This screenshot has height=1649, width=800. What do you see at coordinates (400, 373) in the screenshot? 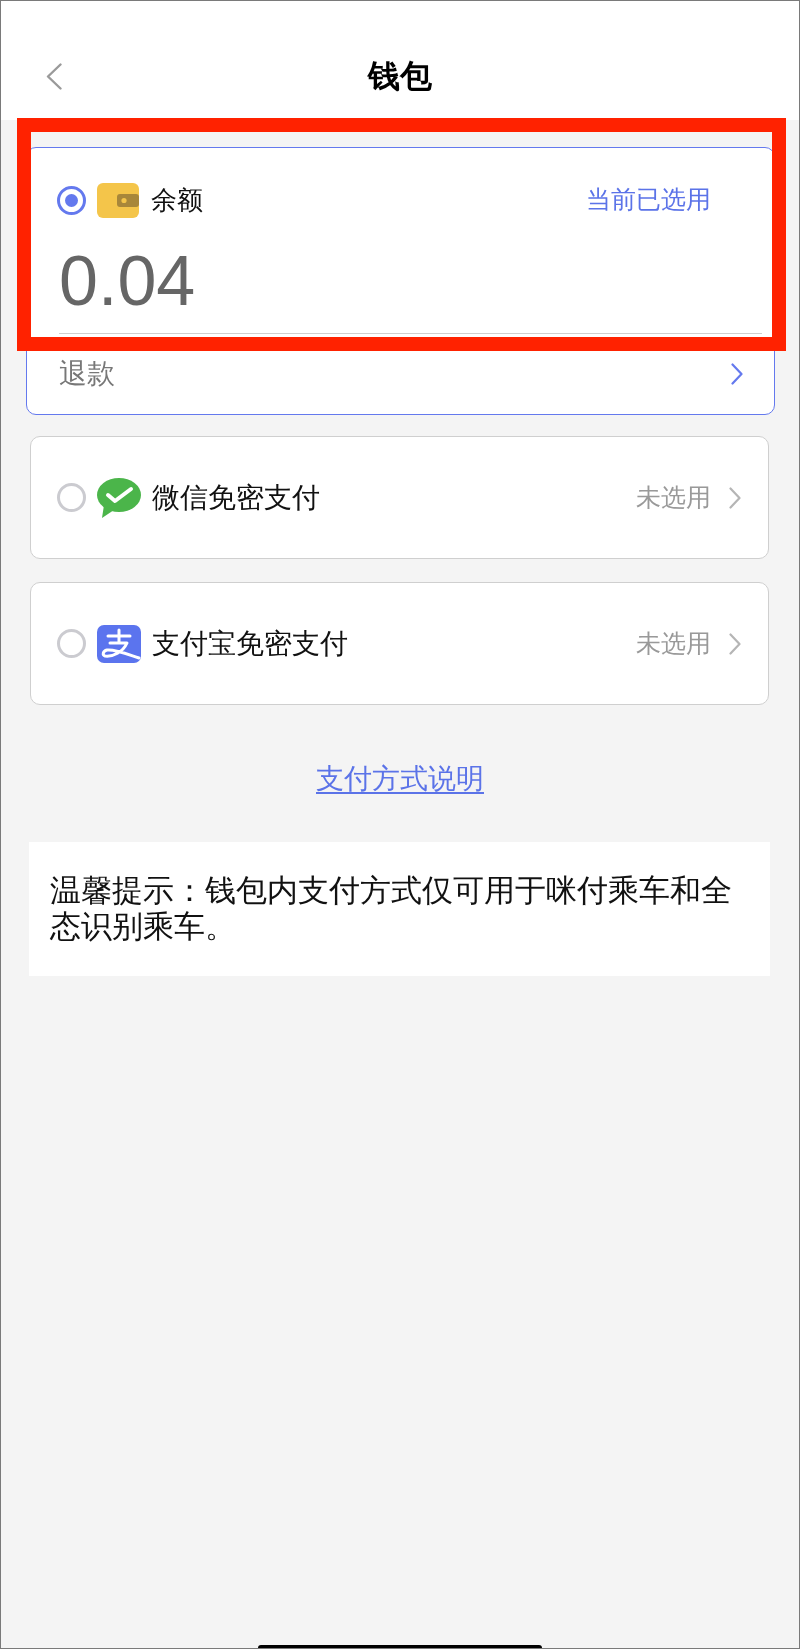
I see `refund-item: 退款` at bounding box center [400, 373].